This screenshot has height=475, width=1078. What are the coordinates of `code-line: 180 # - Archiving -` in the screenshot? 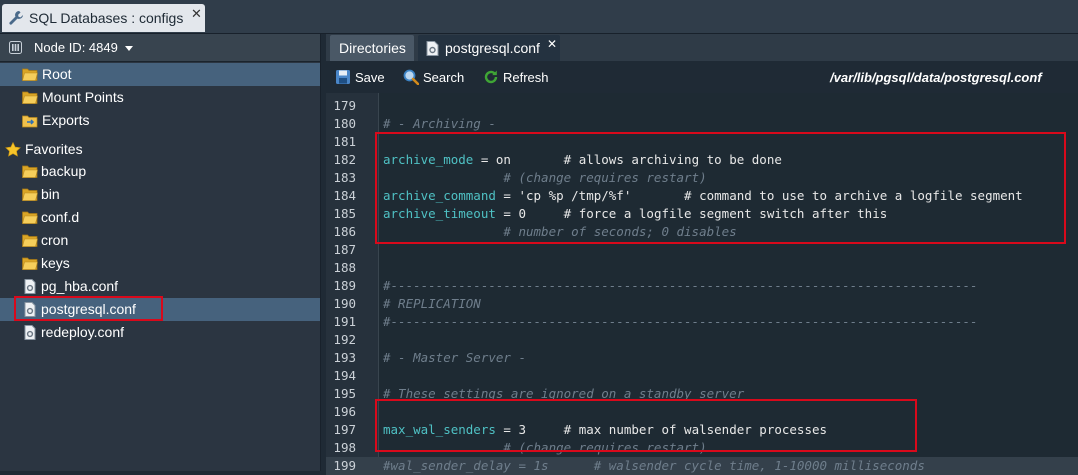 It's located at (702, 124).